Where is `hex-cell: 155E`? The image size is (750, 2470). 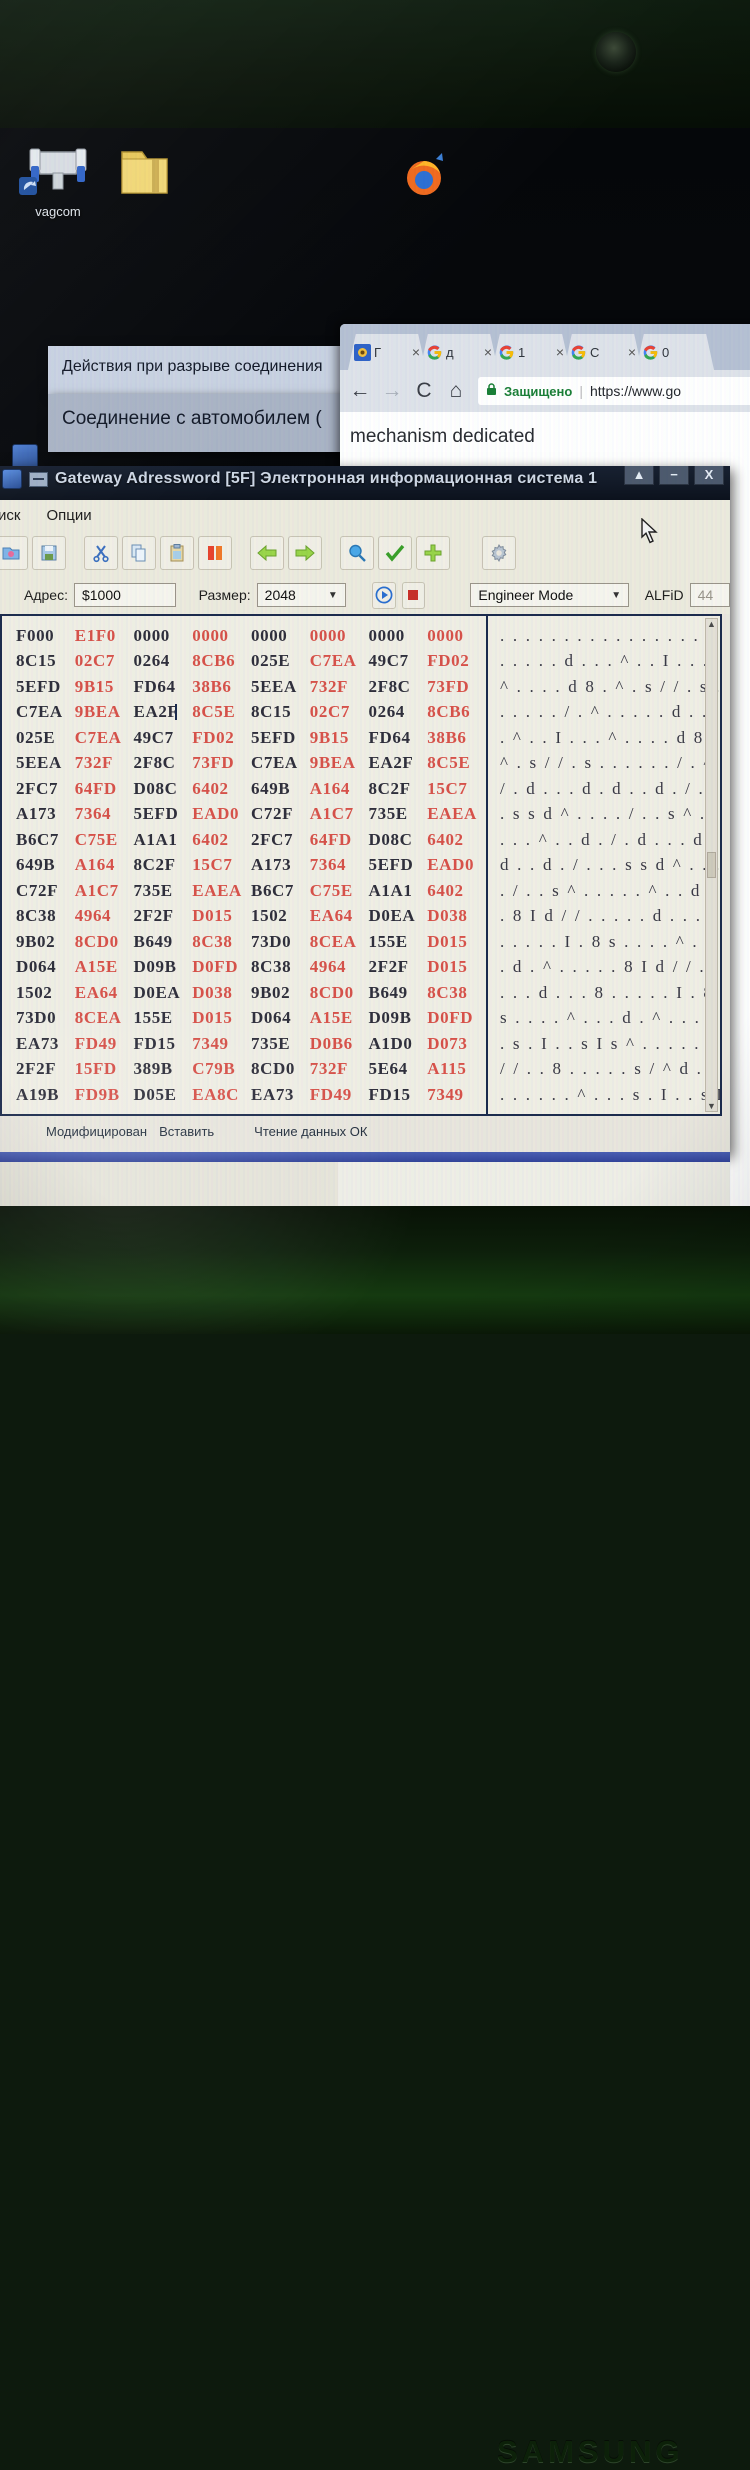 hex-cell: 155E is located at coordinates (398, 942).